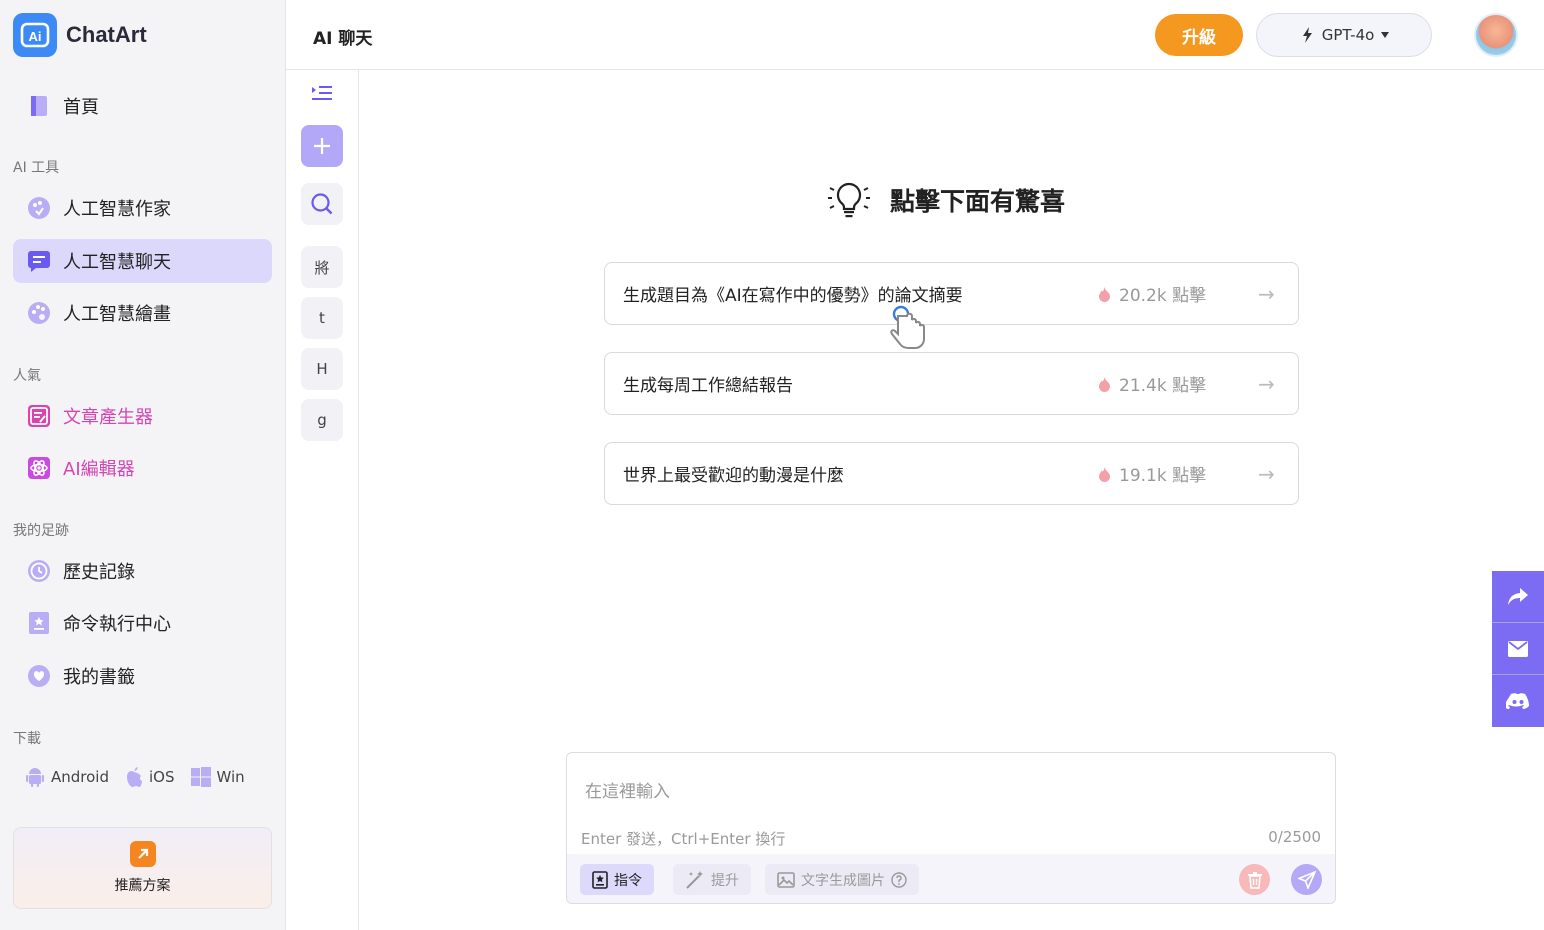 Image resolution: width=1544 pixels, height=930 pixels. Describe the element at coordinates (41, 531) in the screenshot. I see `section-footprint: 我的足跡` at that location.